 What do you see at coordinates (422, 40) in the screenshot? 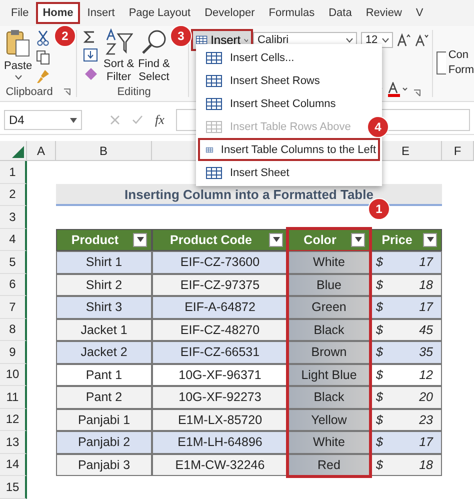
I see `shrink-font-icon` at bounding box center [422, 40].